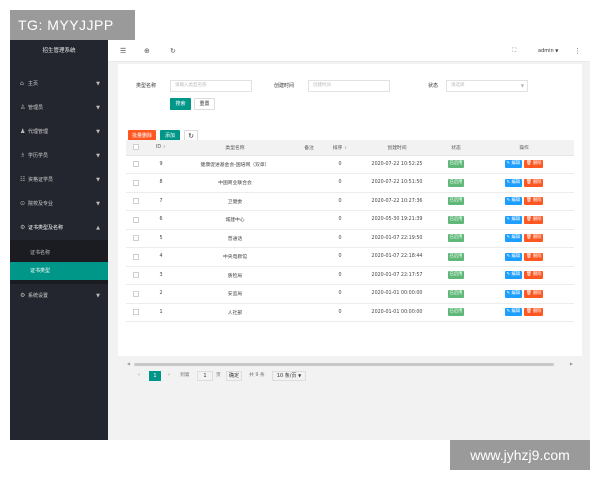 The width and height of the screenshot is (600, 480). Describe the element at coordinates (161, 148) in the screenshot. I see `column-header-id: ID ⇕` at that location.